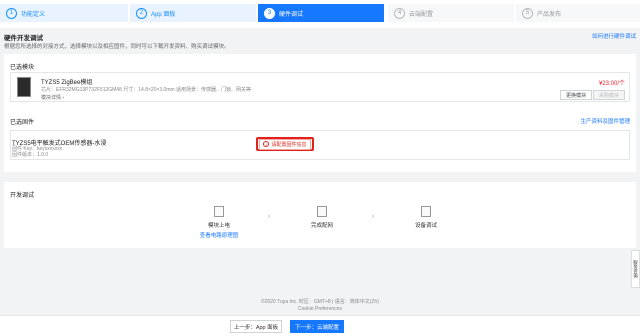 The height and width of the screenshot is (336, 640). Describe the element at coordinates (219, 222) in the screenshot. I see `dev-step-power-on: 模块上电 查看电路原理图` at that location.